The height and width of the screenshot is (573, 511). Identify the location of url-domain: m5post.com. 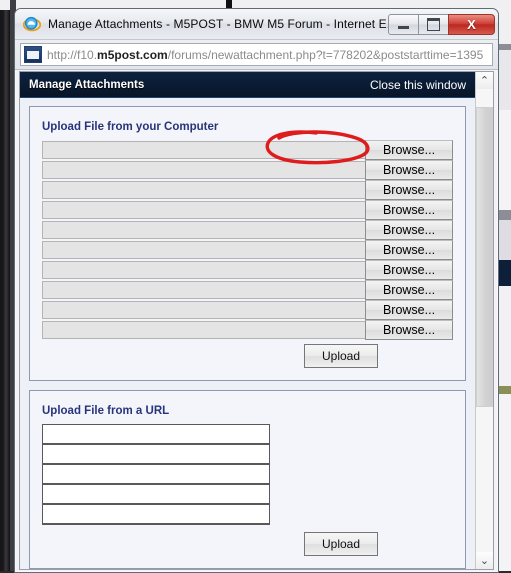
(132, 54).